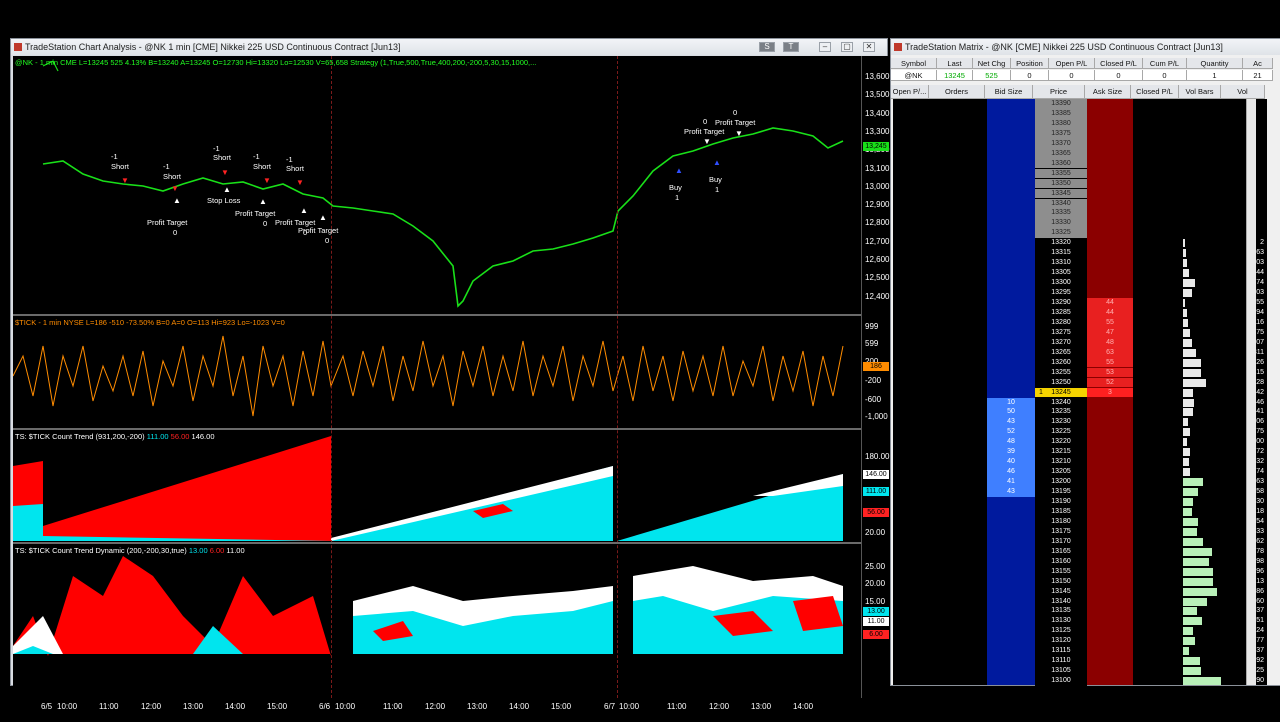  Describe the element at coordinates (1061, 621) in the screenshot. I see `price-cell: 13130` at that location.